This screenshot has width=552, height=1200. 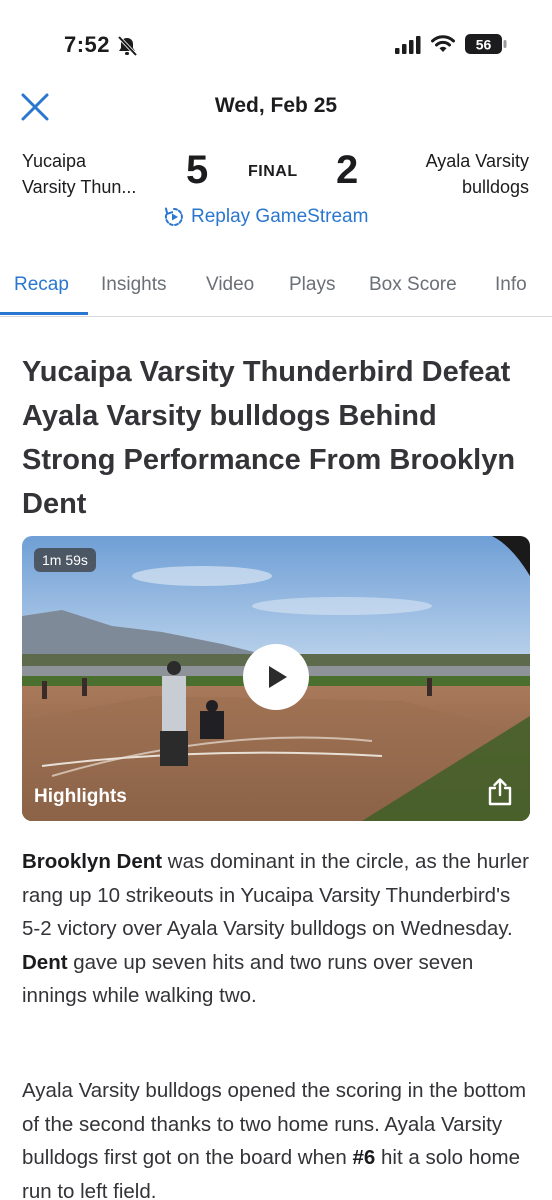 What do you see at coordinates (54, 161) in the screenshot?
I see `home-team-line1: Yucaipa` at bounding box center [54, 161].